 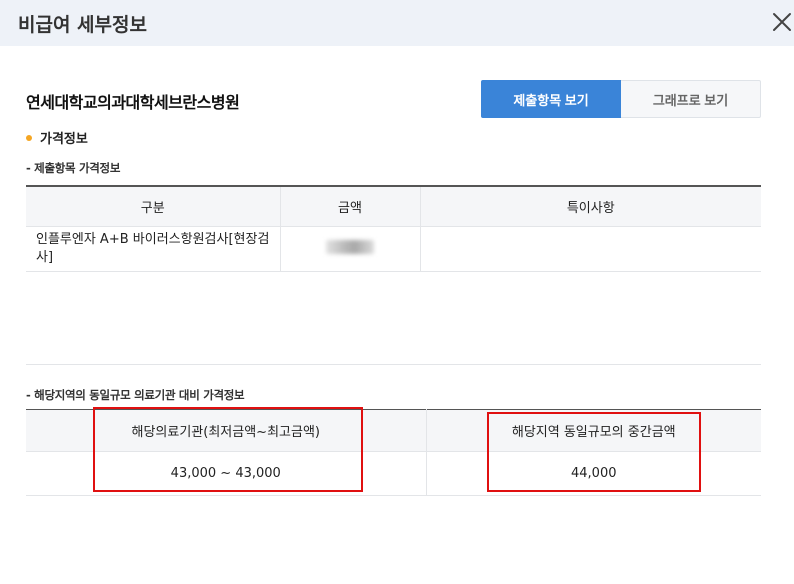 I want to click on table-row: 43,000 ~ 43,000 44,000, so click(x=393, y=473).